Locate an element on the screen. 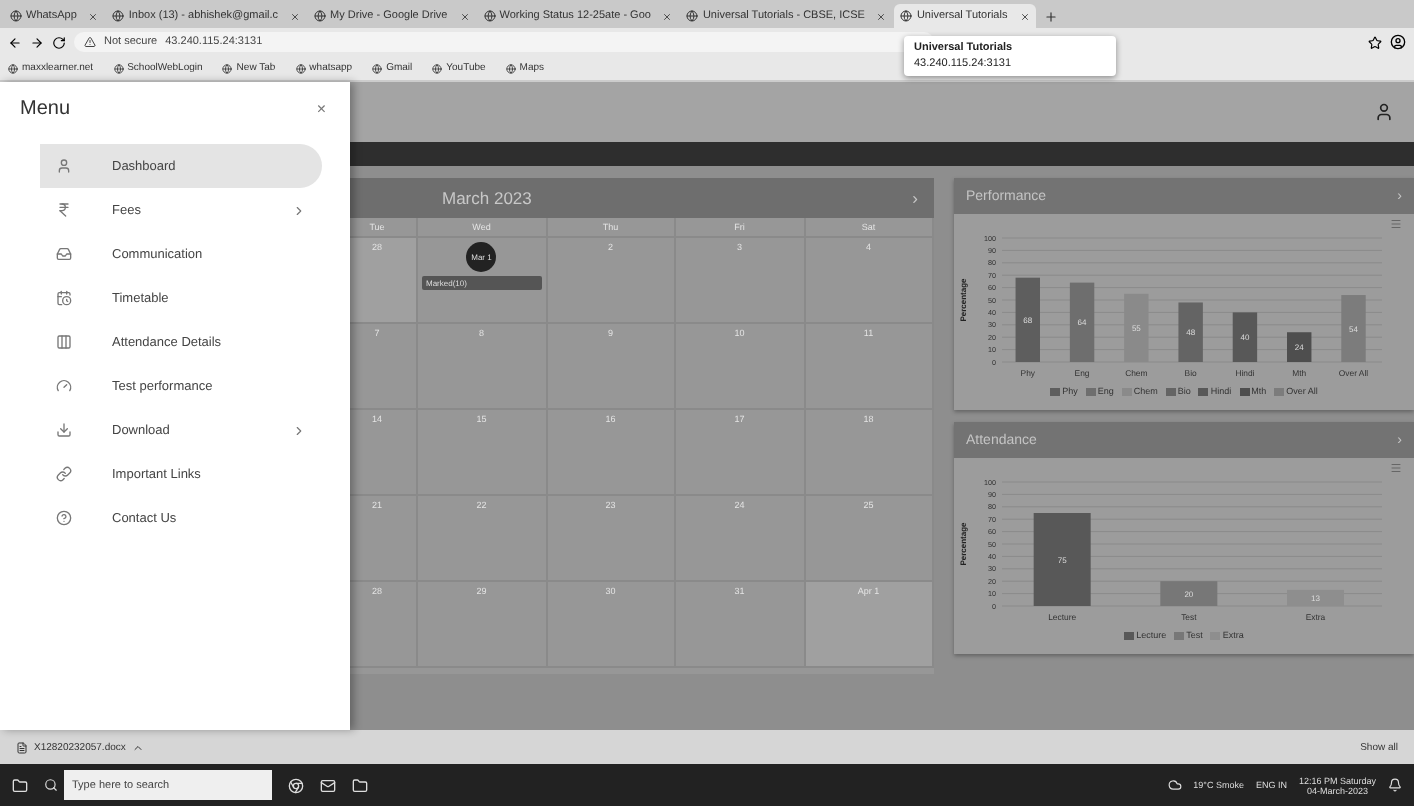 The width and height of the screenshot is (1414, 806). profile-icon is located at coordinates (1398, 42).